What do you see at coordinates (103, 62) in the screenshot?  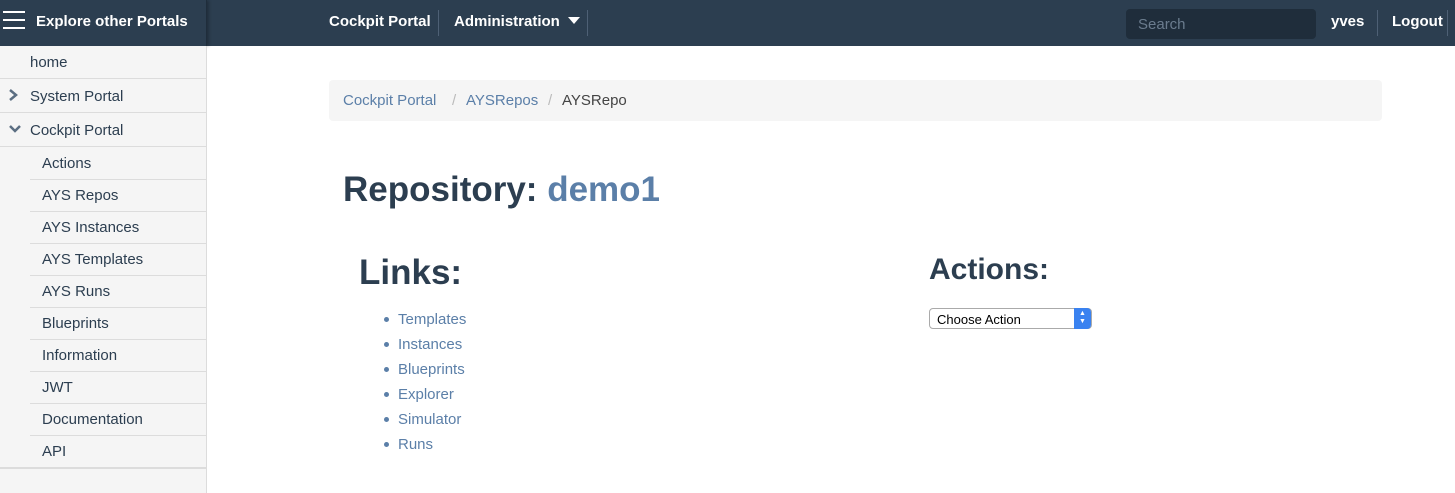 I see `sidebar-item-home: home` at bounding box center [103, 62].